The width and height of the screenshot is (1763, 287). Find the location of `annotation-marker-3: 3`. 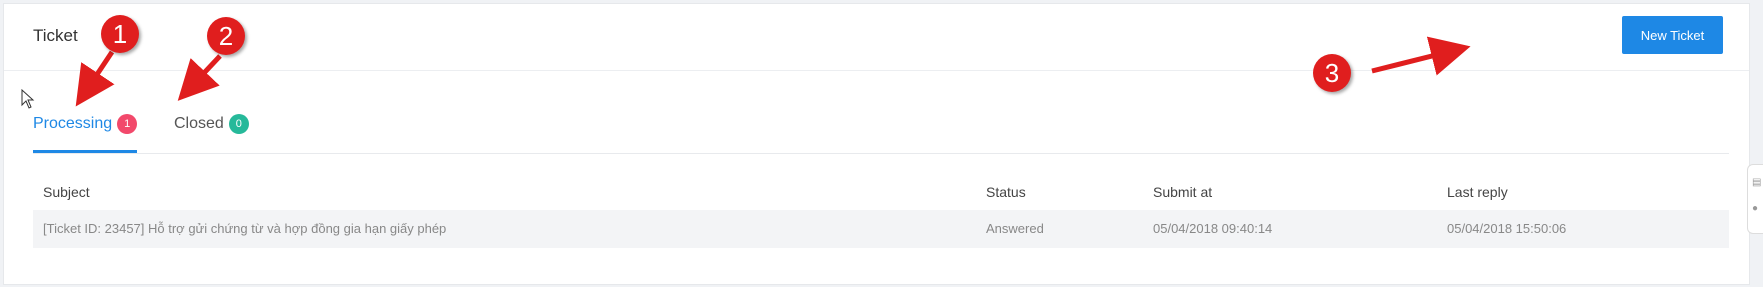

annotation-marker-3: 3 is located at coordinates (1332, 73).